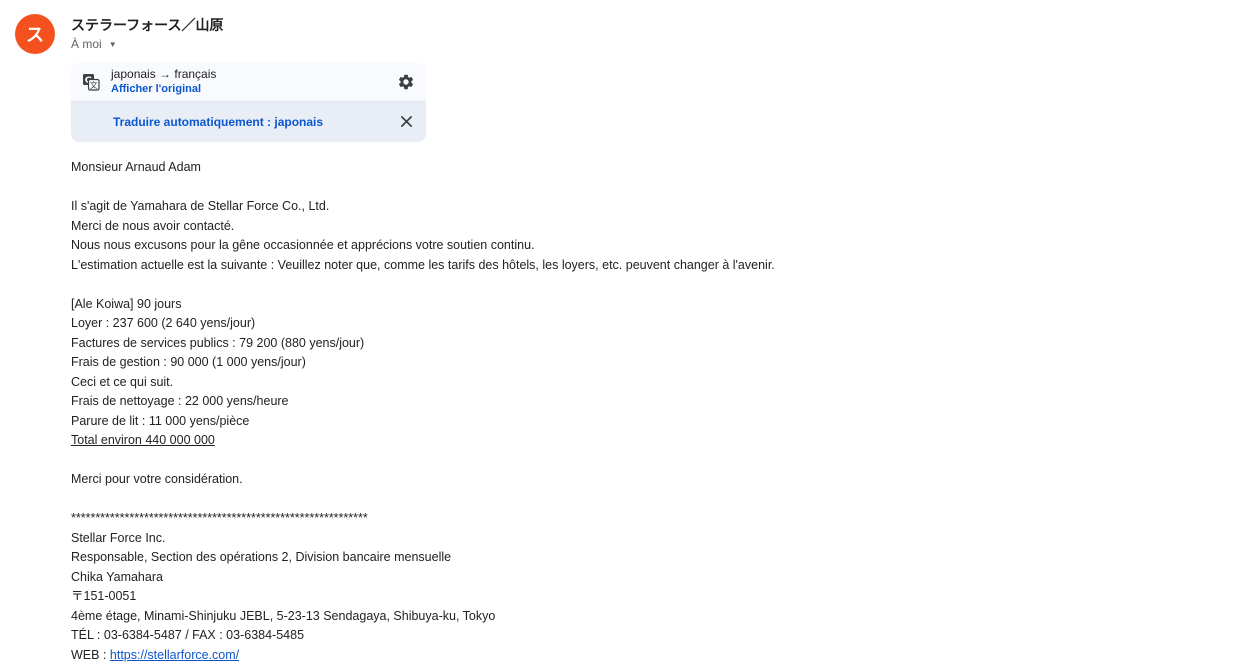  What do you see at coordinates (136, 167) in the screenshot?
I see `greeting: Monsieur Arnaud Adam` at bounding box center [136, 167].